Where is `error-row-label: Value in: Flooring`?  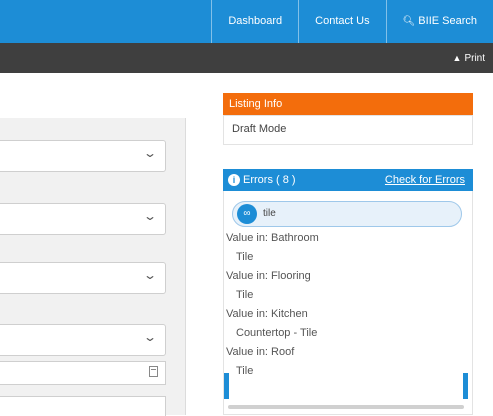
error-row-label: Value in: Flooring is located at coordinates (268, 276).